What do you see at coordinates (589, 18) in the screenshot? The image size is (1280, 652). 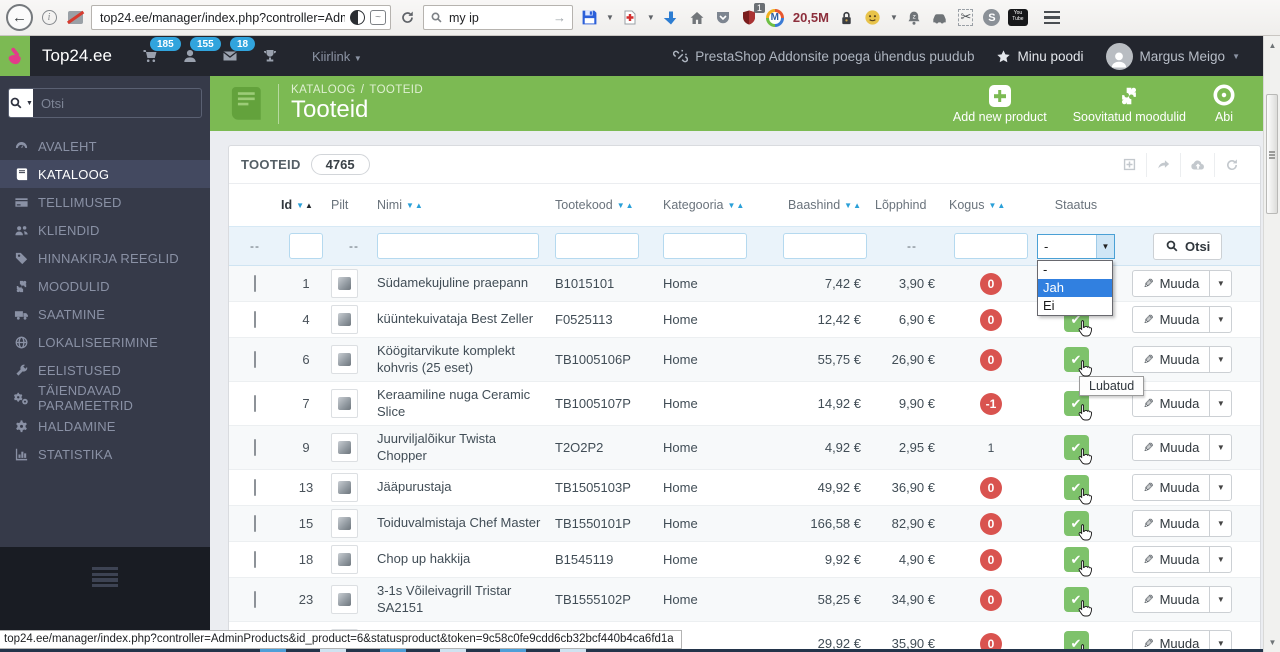 I see `save-page-button` at bounding box center [589, 18].